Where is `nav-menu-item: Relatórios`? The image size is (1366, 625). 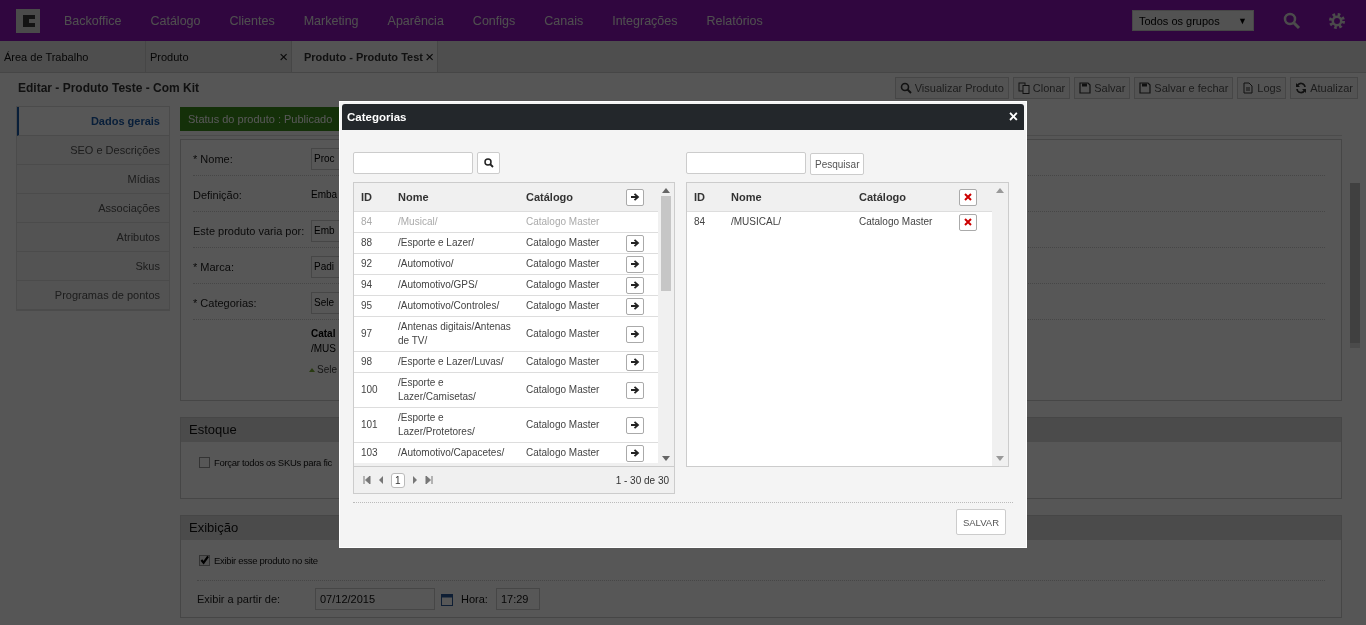 nav-menu-item: Relatórios is located at coordinates (734, 20).